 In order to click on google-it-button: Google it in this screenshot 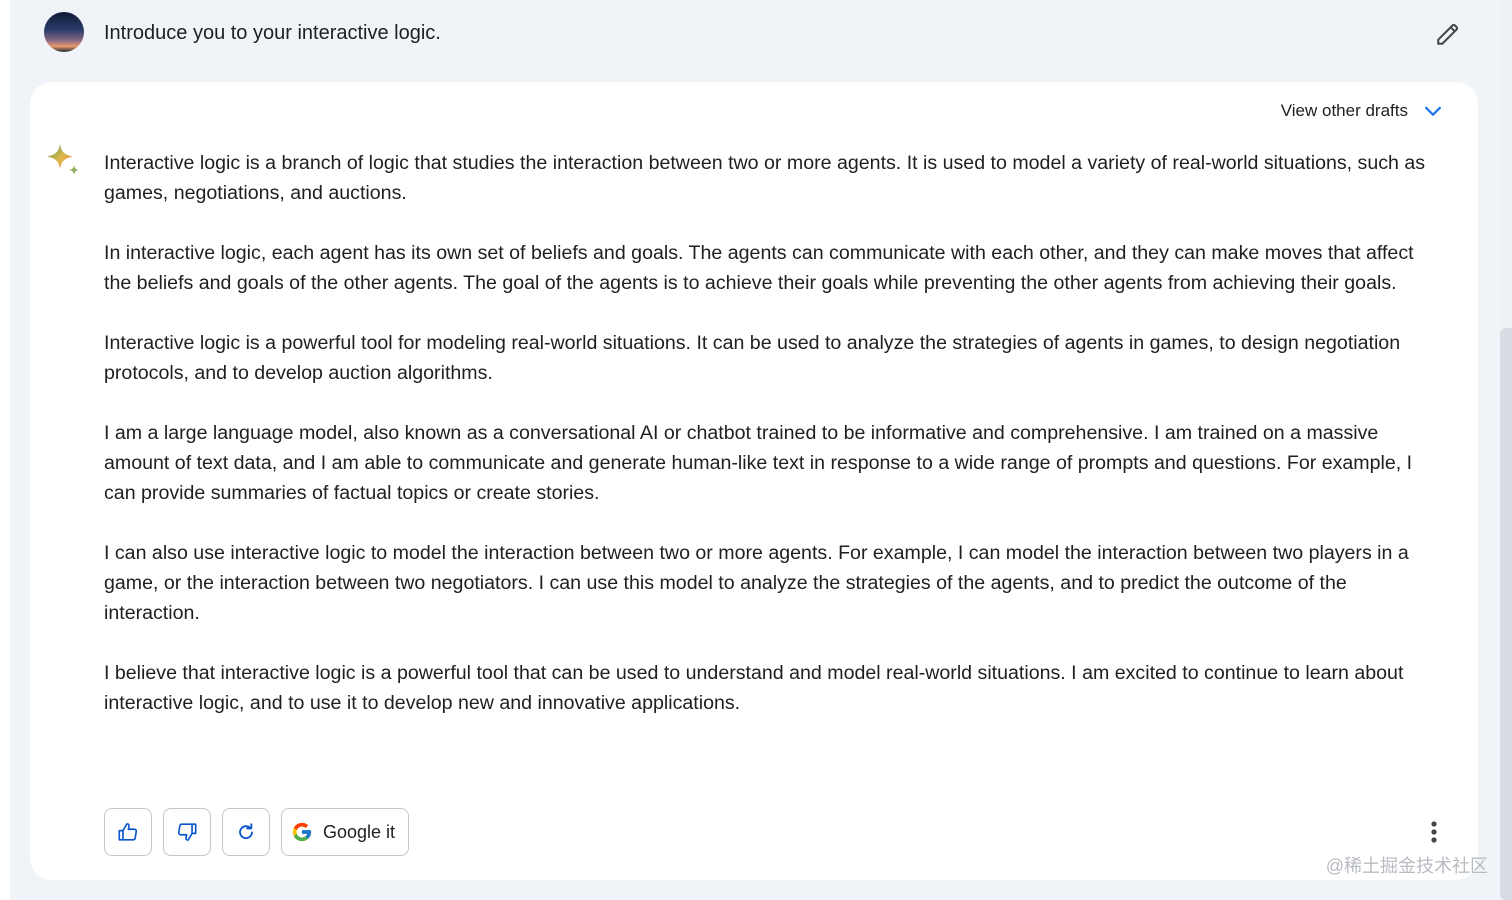, I will do `click(345, 832)`.